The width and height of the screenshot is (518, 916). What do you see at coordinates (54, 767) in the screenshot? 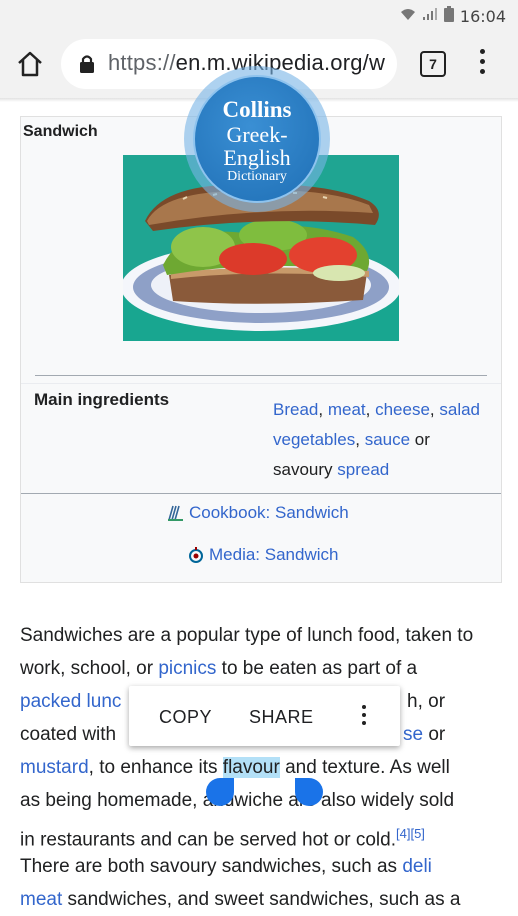
I see `mustard-link: mustard` at bounding box center [54, 767].